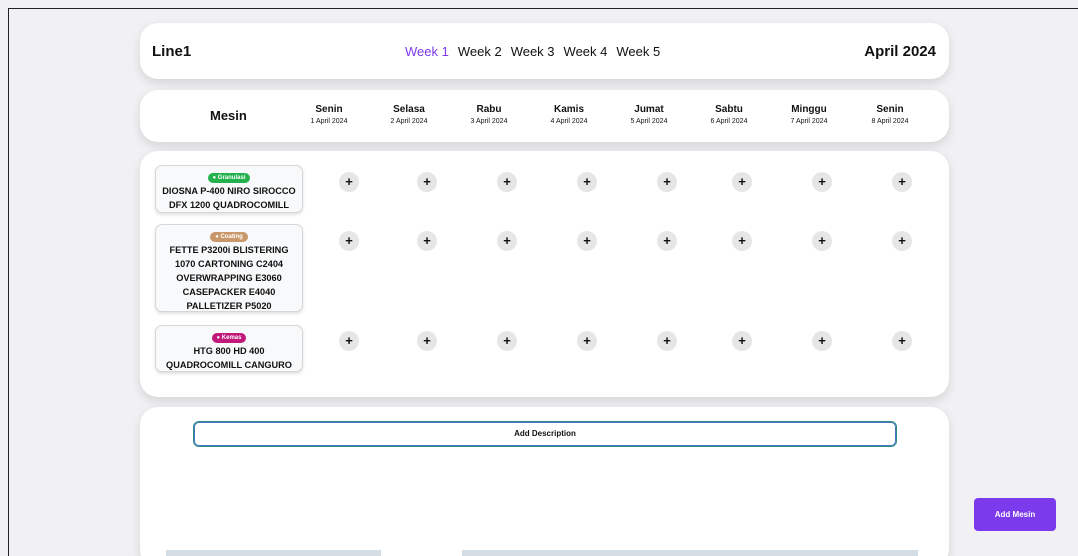  Describe the element at coordinates (409, 109) in the screenshot. I see `day-name: Selasa` at that location.